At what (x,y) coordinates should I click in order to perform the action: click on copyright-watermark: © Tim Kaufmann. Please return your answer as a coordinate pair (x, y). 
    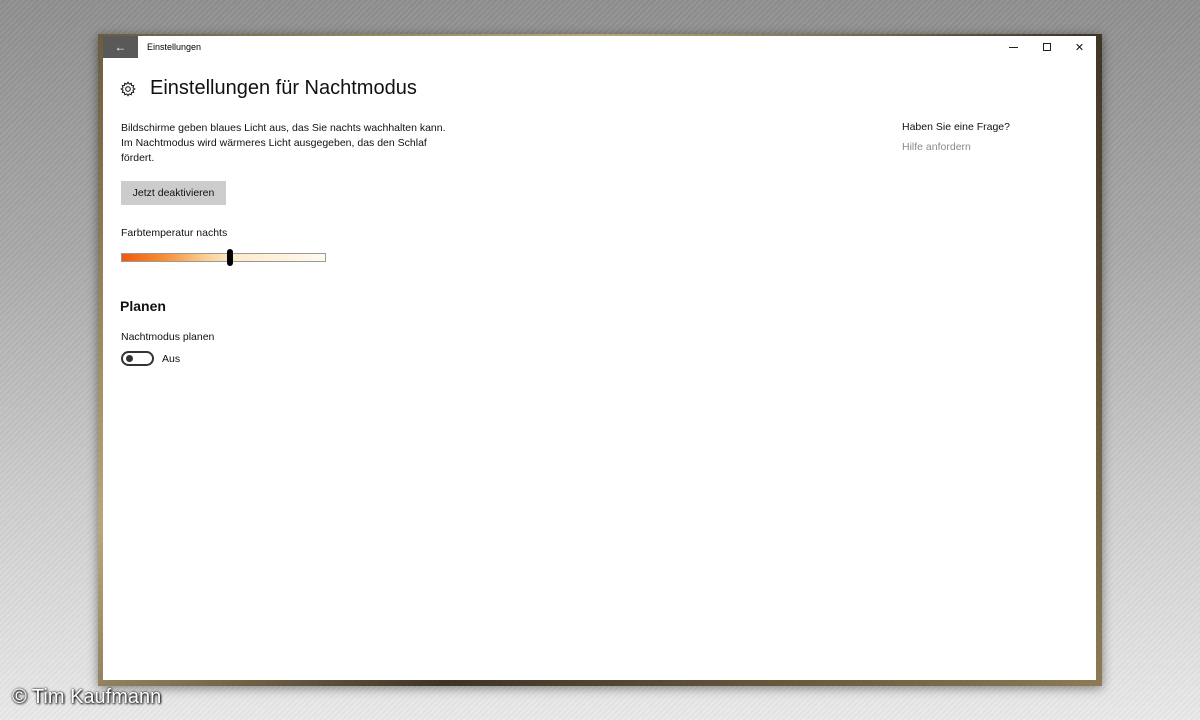
    Looking at the image, I should click on (87, 697).